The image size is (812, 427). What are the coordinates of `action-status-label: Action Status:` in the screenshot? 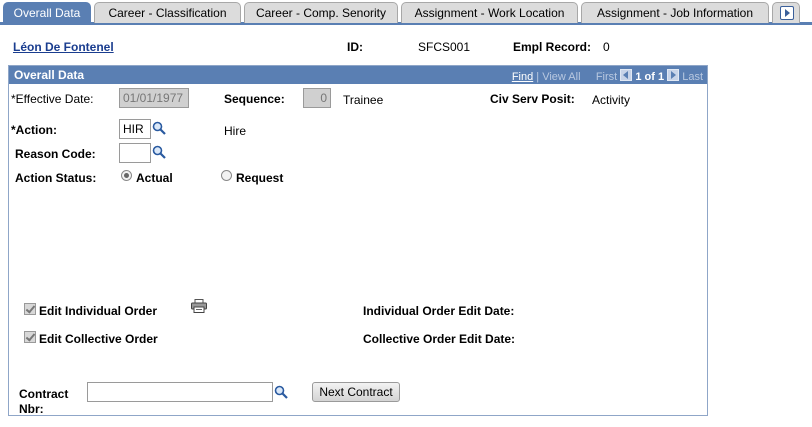 It's located at (56, 178).